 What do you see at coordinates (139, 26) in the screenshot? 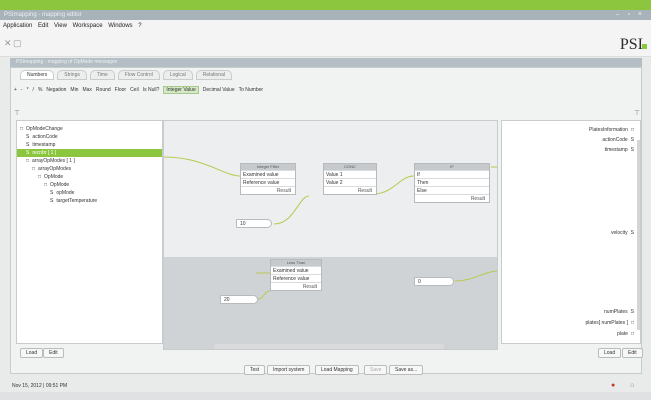
I see `menu-help: ?` at bounding box center [139, 26].